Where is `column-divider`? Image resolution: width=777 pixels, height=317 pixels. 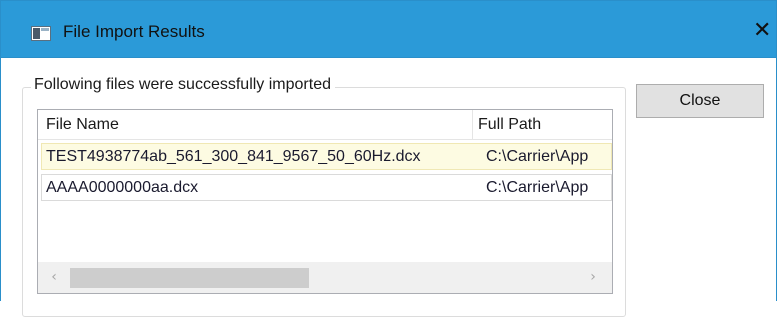
column-divider is located at coordinates (472, 124).